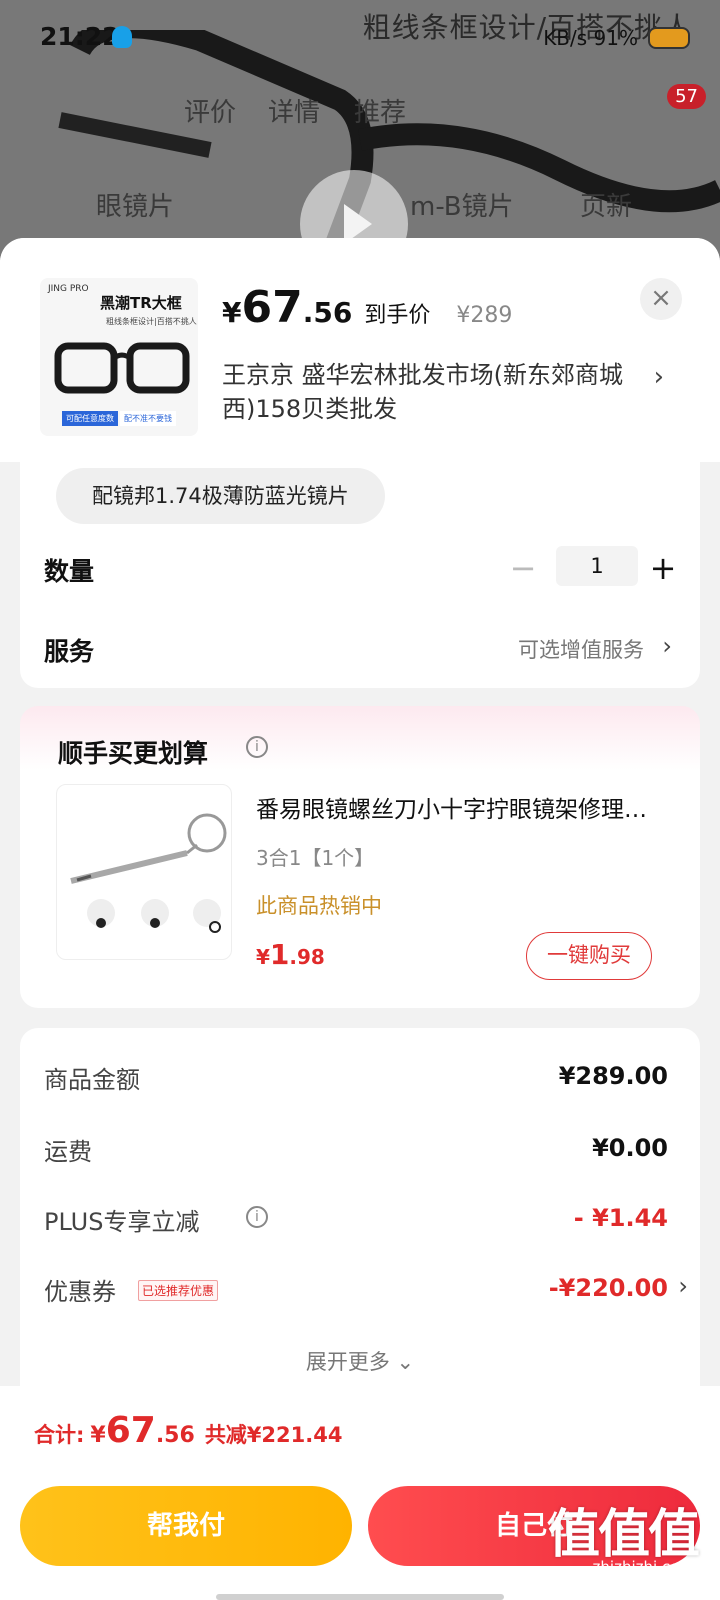  I want to click on status-indicators: KB/s 91%, so click(616, 38).